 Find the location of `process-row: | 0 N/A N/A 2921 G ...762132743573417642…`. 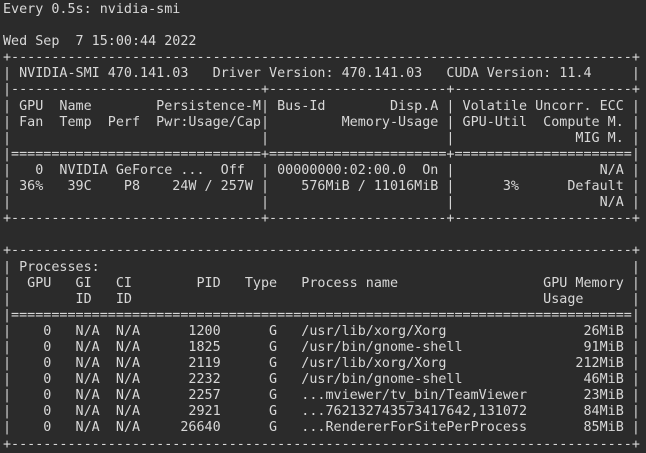

process-row: | 0 N/A N/A 2921 G ...762132743573417642… is located at coordinates (321, 412).